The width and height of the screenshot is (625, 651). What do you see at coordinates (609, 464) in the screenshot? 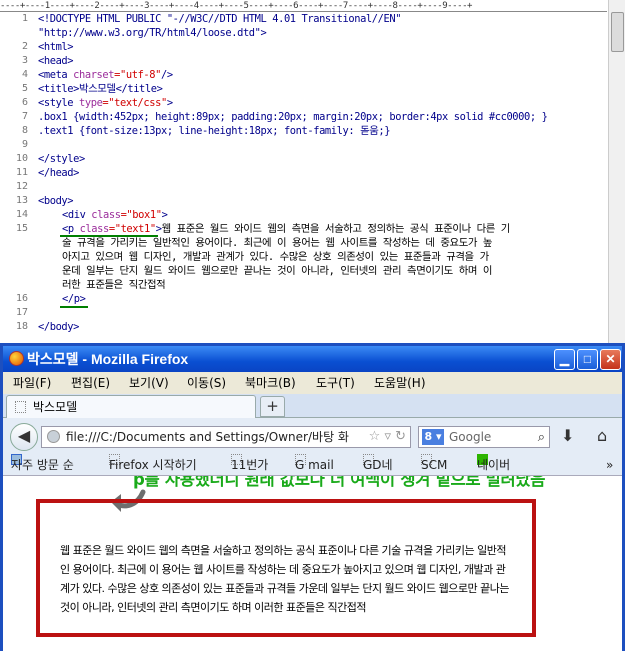
I see `bookmarks-overflow-button: »` at bounding box center [609, 464].